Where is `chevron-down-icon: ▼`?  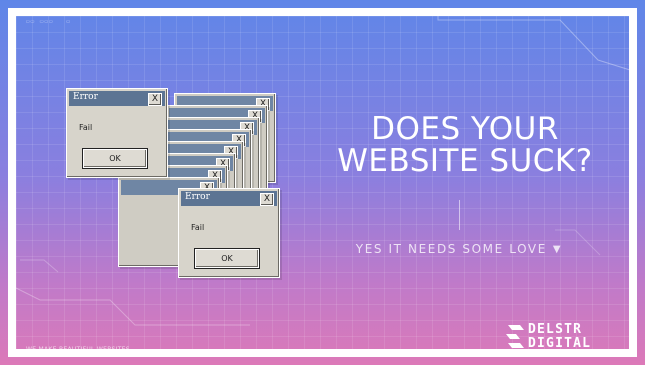 chevron-down-icon: ▼ is located at coordinates (557, 249).